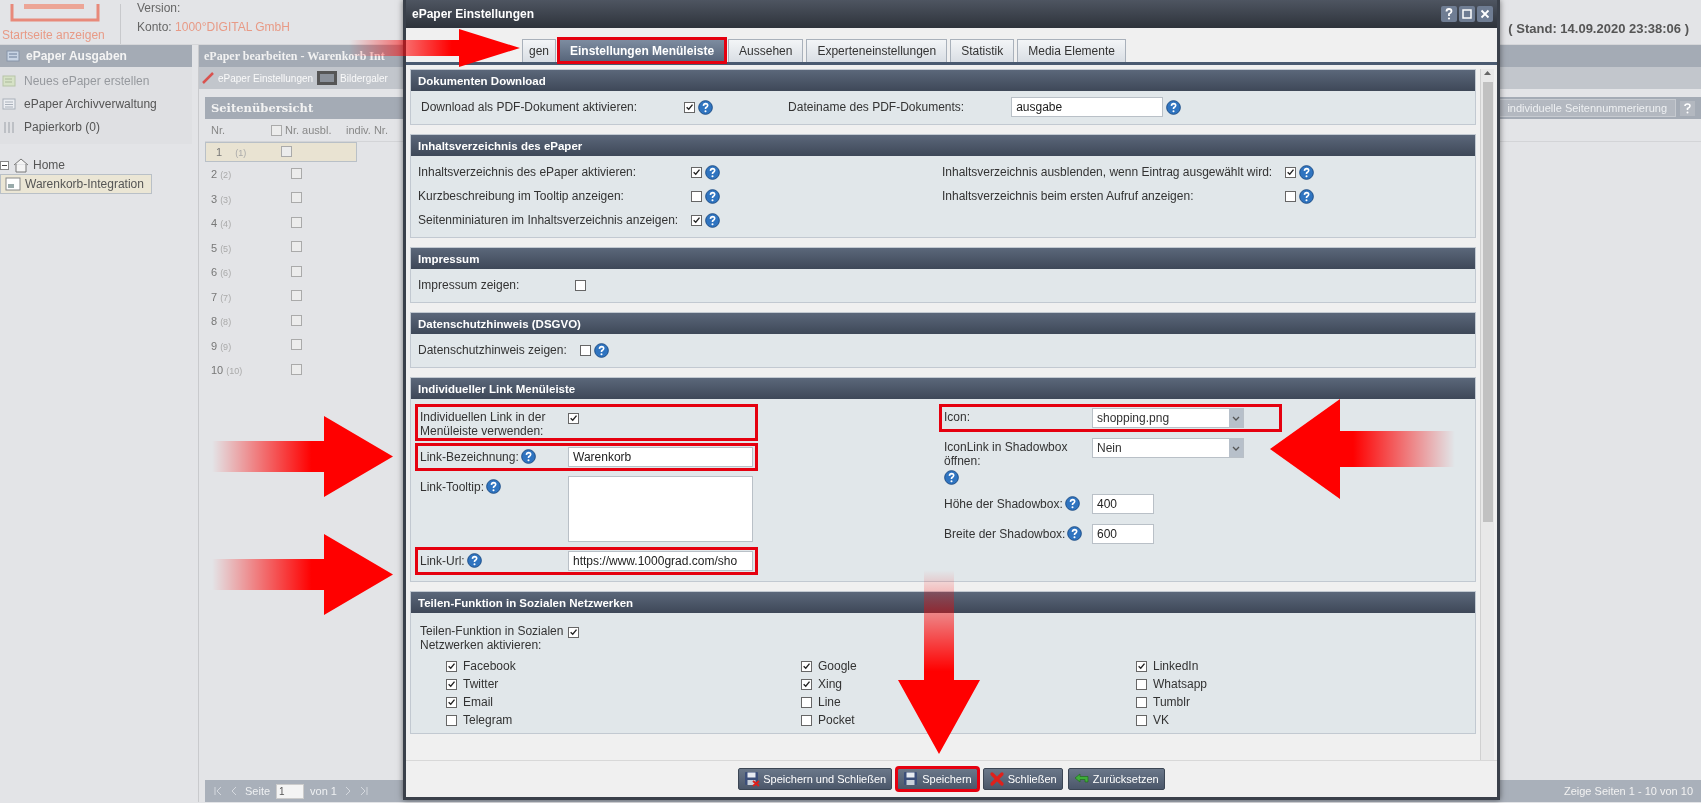  What do you see at coordinates (483, 424) in the screenshot?
I see `field-label: Individuellen Link in der Menüleiste verwenden:` at bounding box center [483, 424].